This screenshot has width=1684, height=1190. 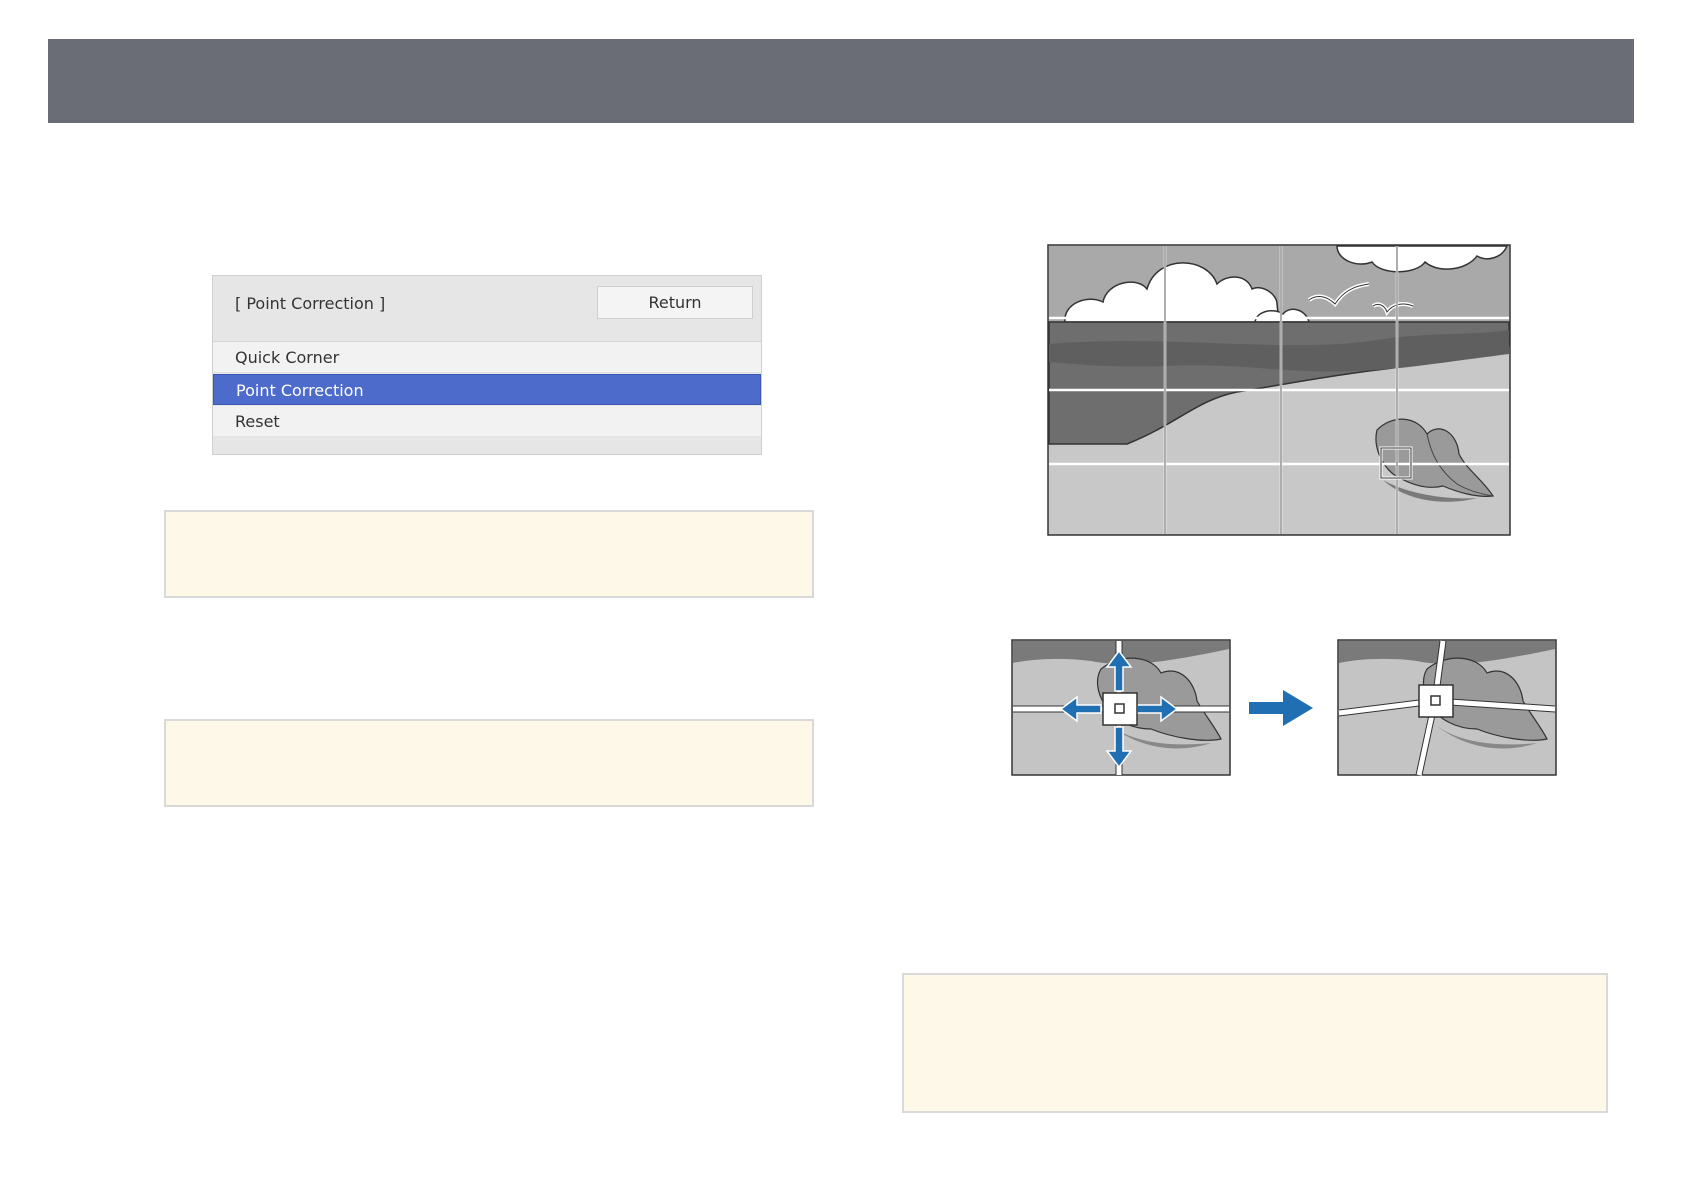 I want to click on menu-item-reset: Reset, so click(x=487, y=421).